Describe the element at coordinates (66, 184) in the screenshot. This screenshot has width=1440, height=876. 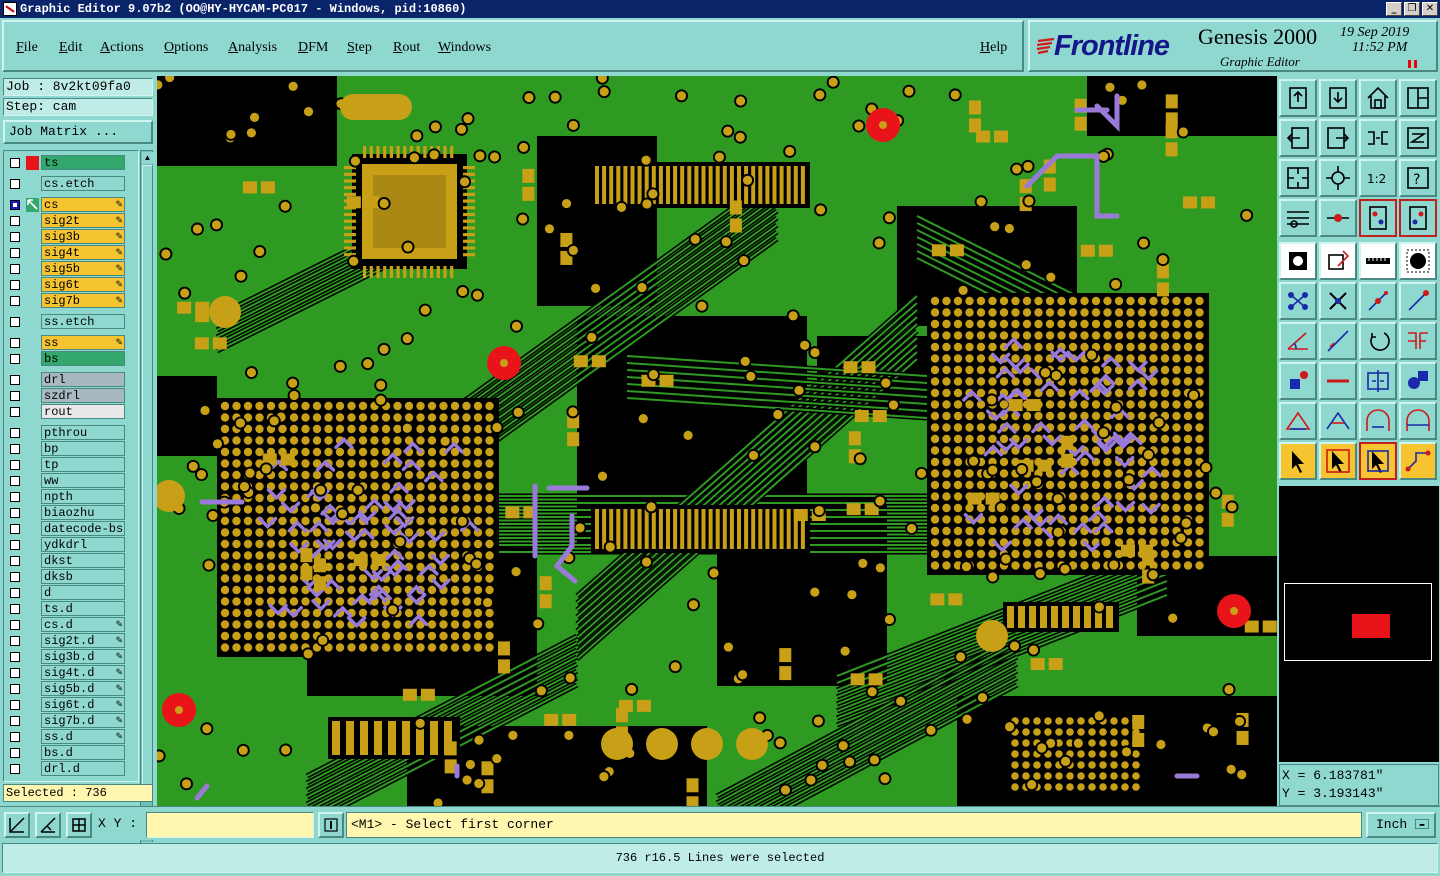
I see `layer-row-cs-etch: cs.etch` at that location.